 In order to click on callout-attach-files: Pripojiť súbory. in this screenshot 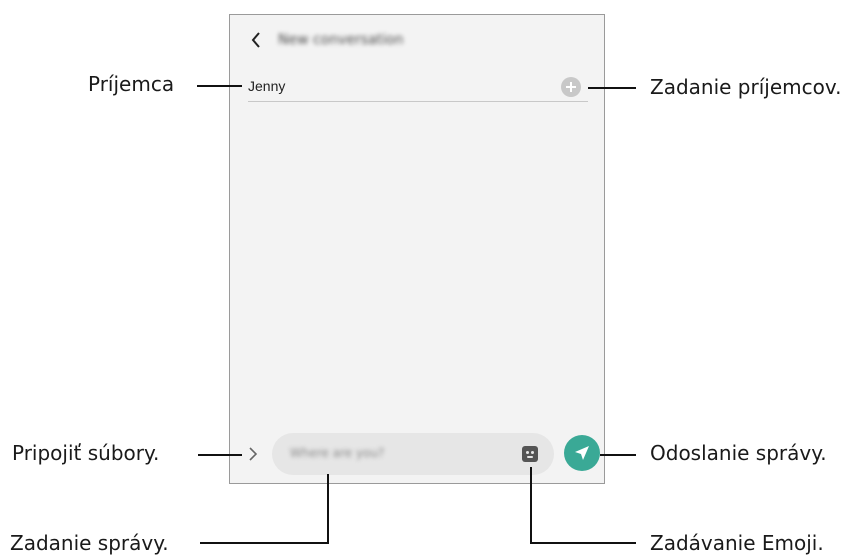, I will do `click(86, 453)`.